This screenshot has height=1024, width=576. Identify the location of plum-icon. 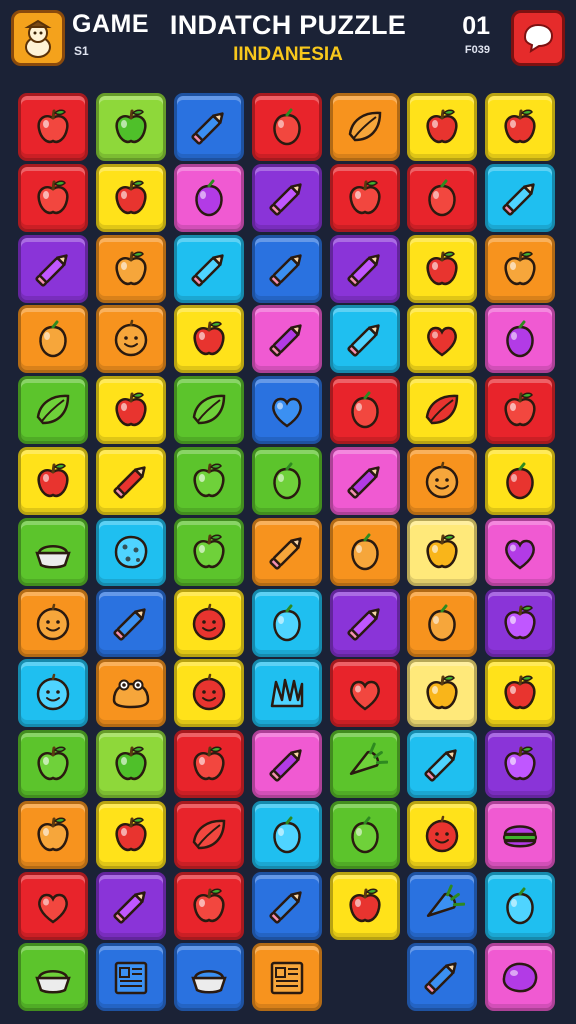
(442, 198).